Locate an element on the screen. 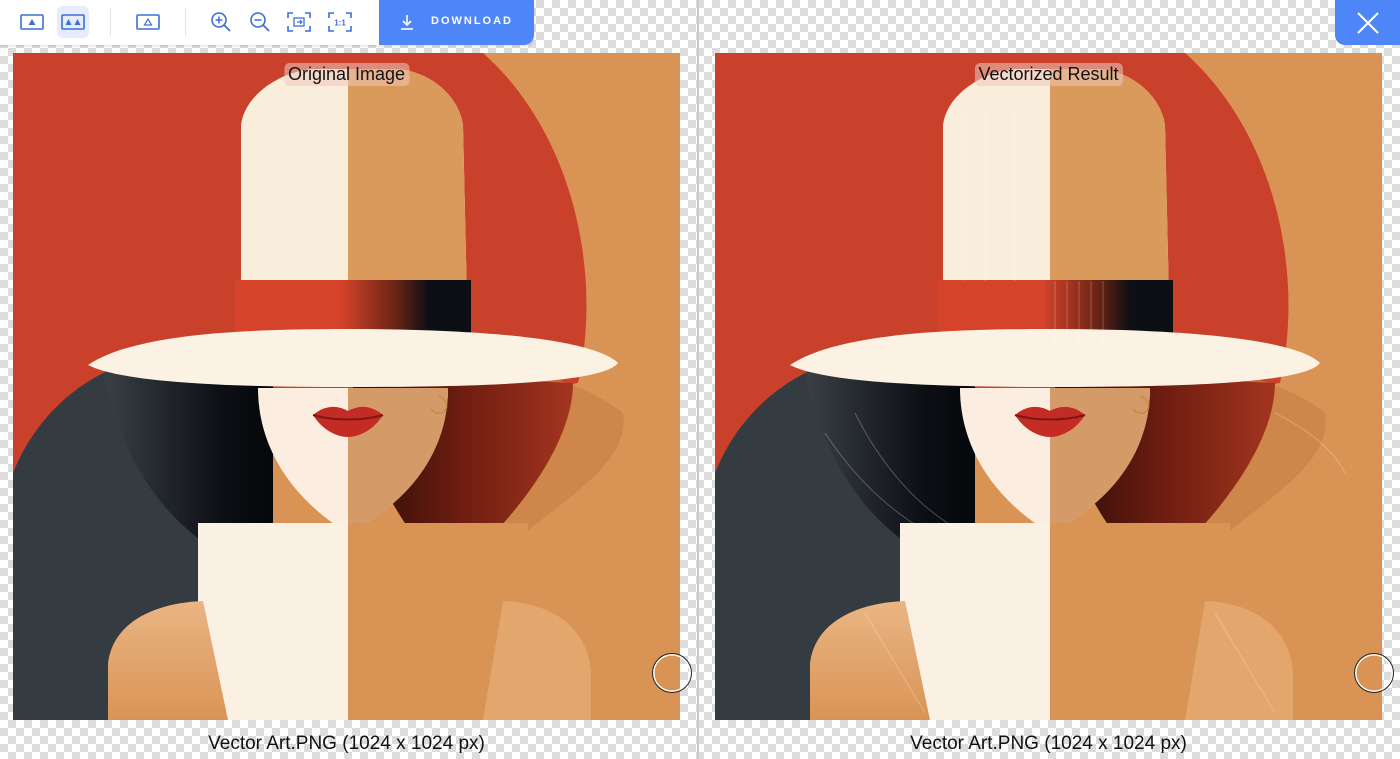 Image resolution: width=1400 pixels, height=759 pixels. magnifier-handle-right is located at coordinates (1374, 673).